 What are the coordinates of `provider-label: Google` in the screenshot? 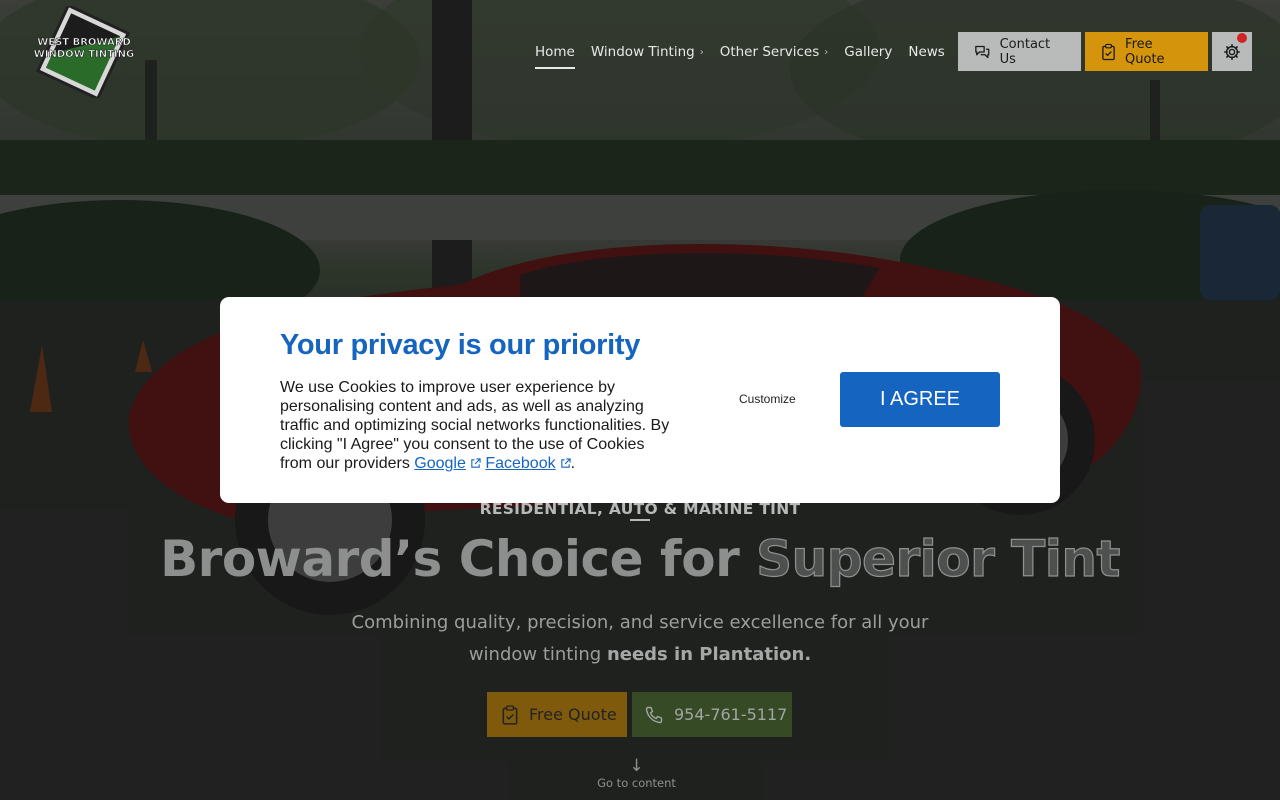 It's located at (440, 463).